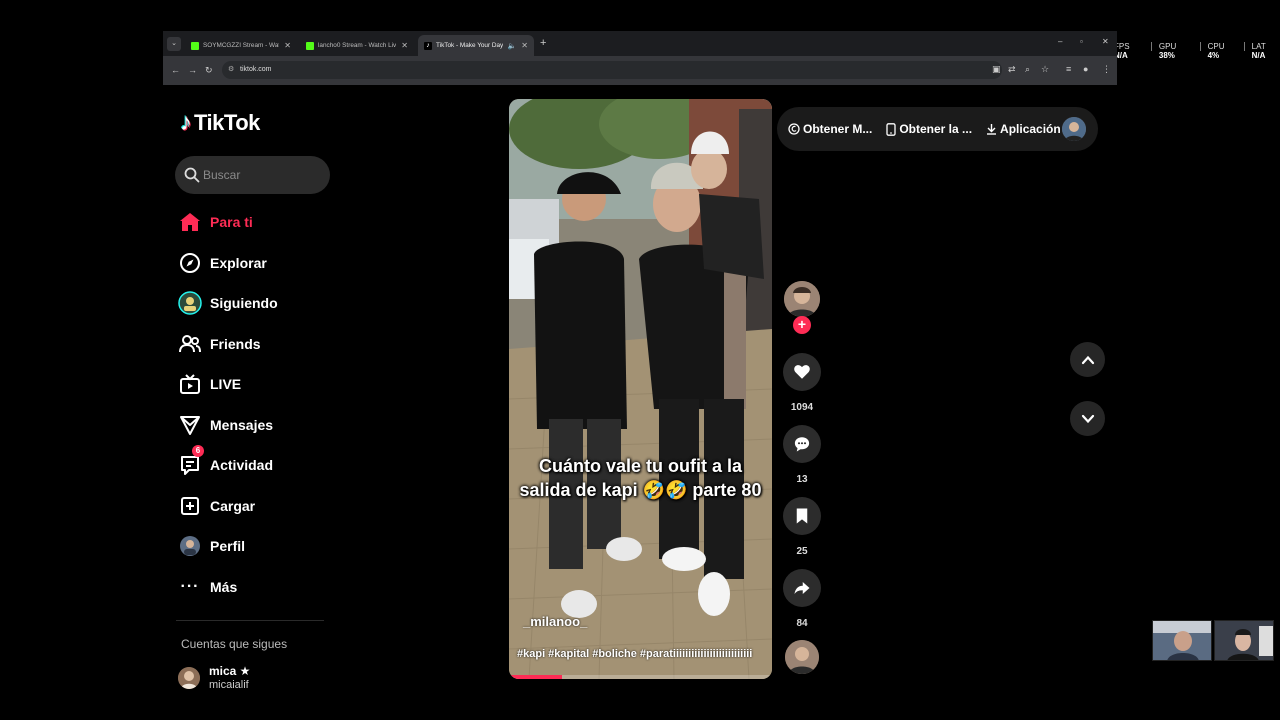 Image resolution: width=1280 pixels, height=720 pixels. What do you see at coordinates (190, 425) in the screenshot?
I see `send-icon` at bounding box center [190, 425].